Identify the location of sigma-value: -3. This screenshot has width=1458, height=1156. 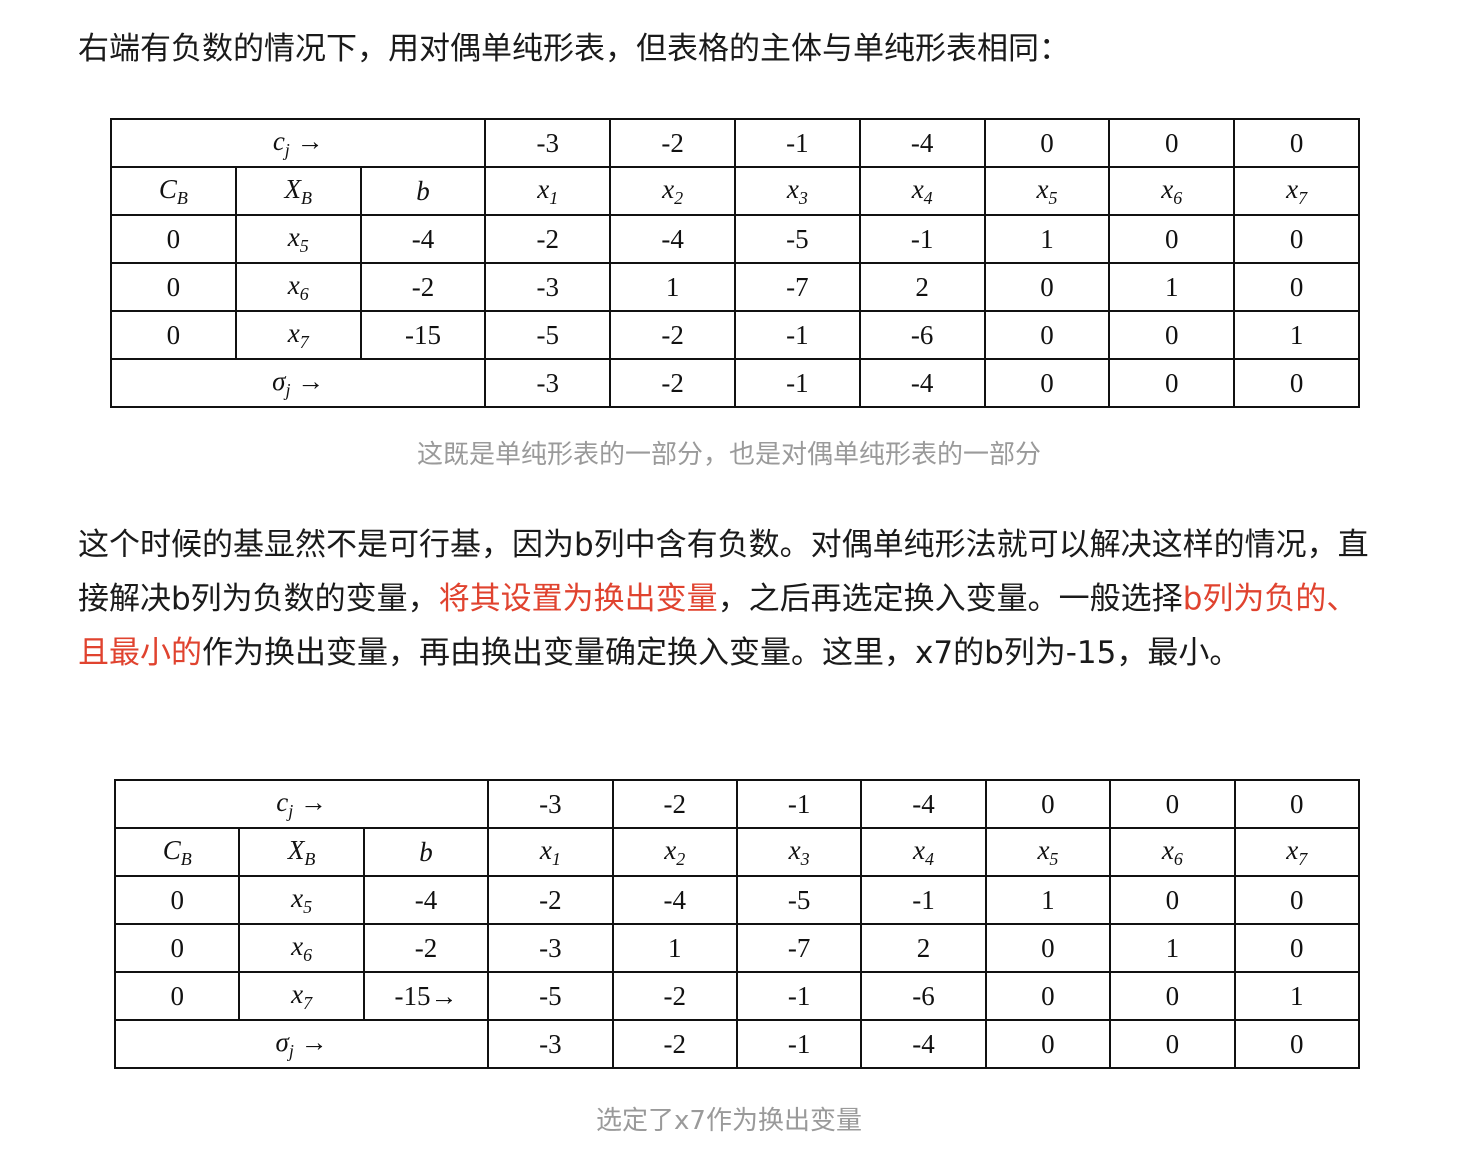
(548, 383).